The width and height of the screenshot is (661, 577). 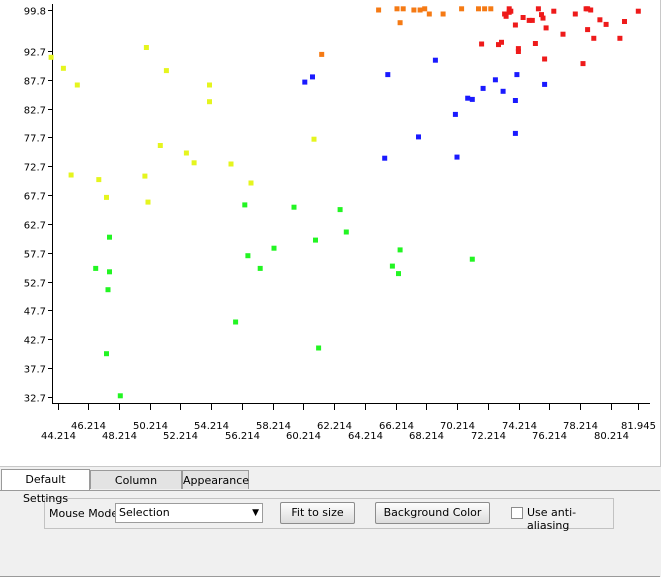 I want to click on x-tick-label: 54.214, so click(x=211, y=426).